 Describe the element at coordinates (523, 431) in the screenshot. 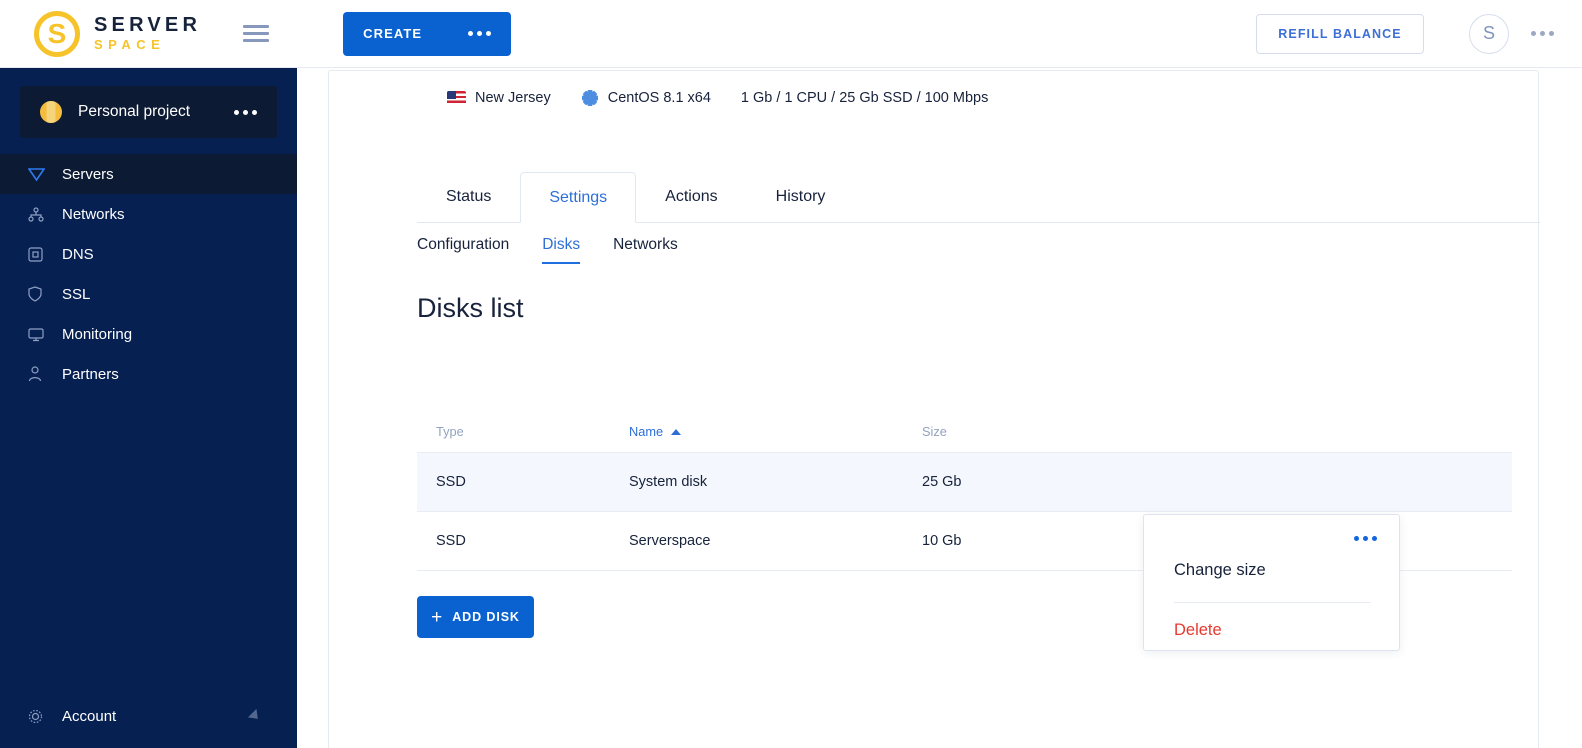

I see `column-header-type: Type` at that location.